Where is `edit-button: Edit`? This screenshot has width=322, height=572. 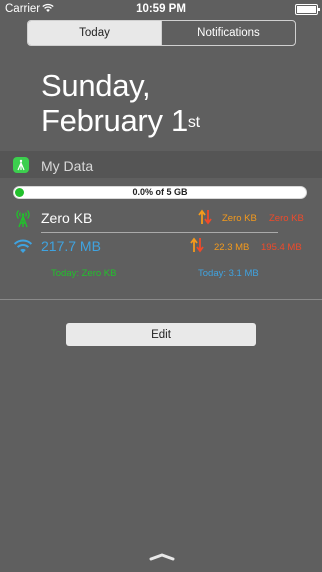 edit-button: Edit is located at coordinates (161, 334).